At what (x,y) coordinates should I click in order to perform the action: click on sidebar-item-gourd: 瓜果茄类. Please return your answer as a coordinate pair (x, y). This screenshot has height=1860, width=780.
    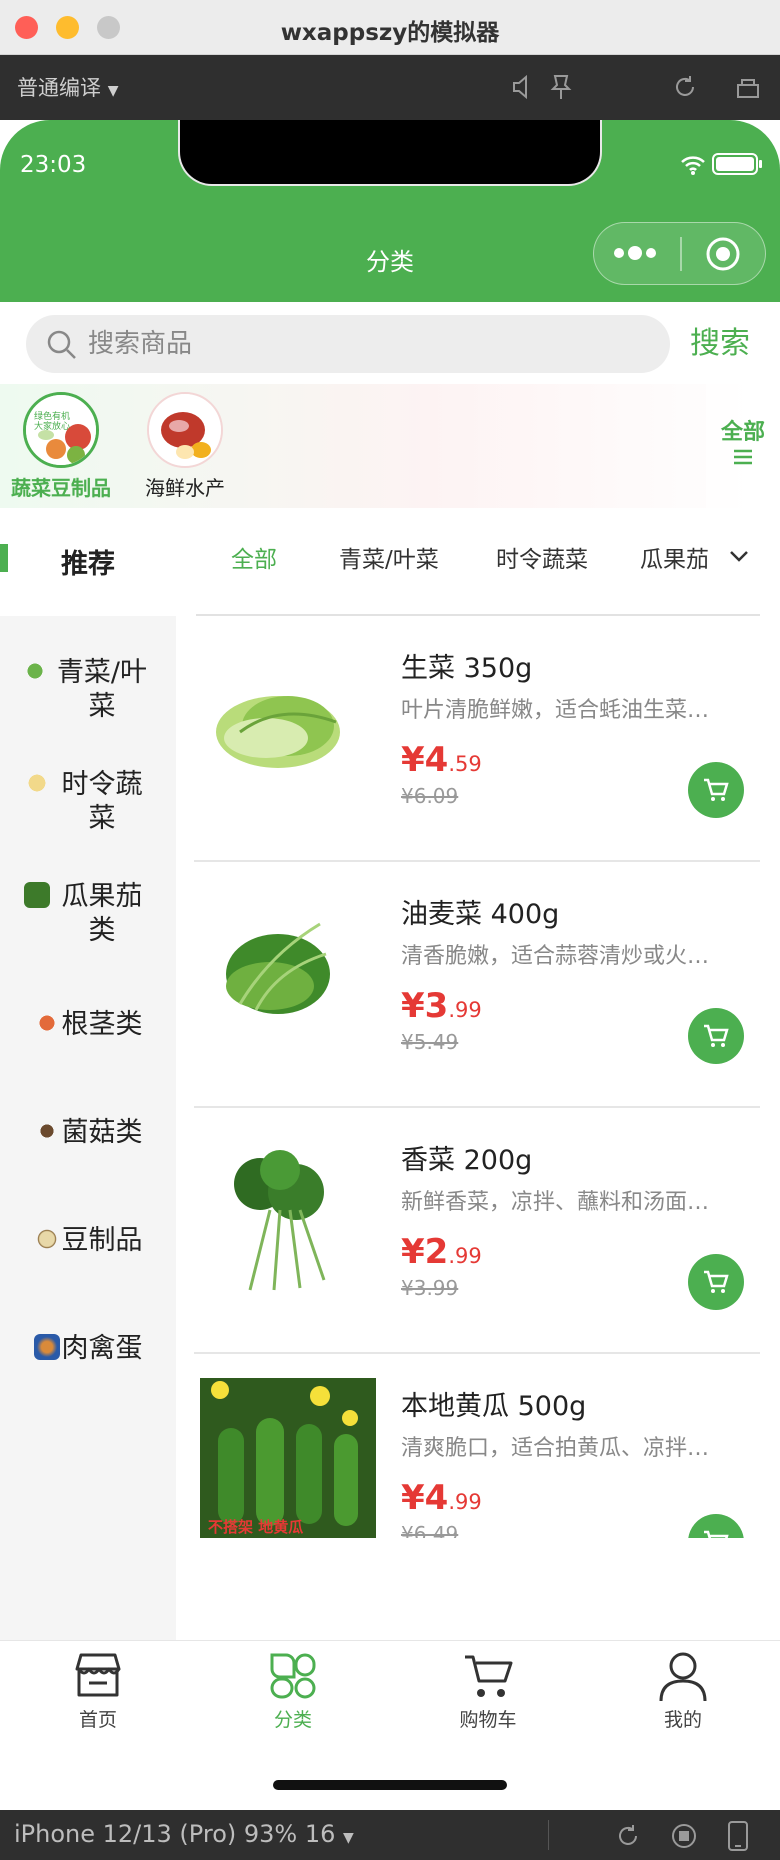
    Looking at the image, I should click on (88, 914).